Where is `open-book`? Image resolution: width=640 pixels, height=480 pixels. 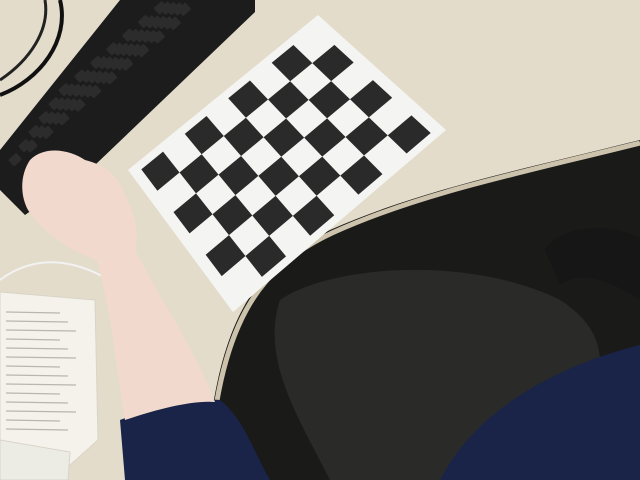
open-book is located at coordinates (49, 385).